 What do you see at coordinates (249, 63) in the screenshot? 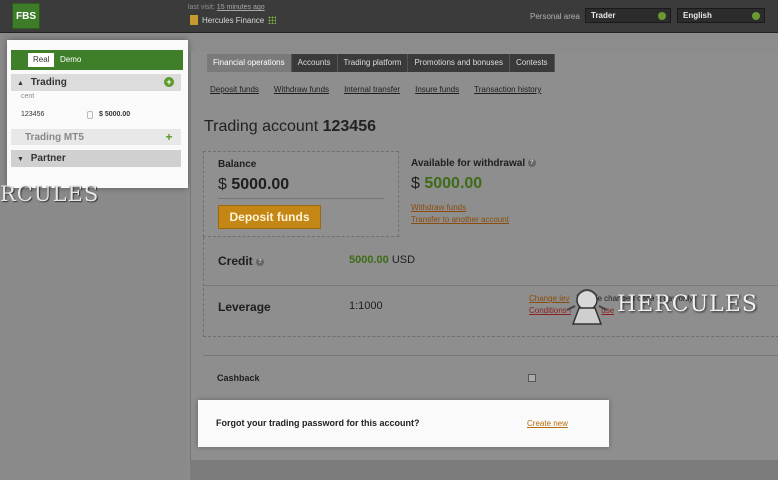
I see `nav-financial-operations: Financial operations` at bounding box center [249, 63].